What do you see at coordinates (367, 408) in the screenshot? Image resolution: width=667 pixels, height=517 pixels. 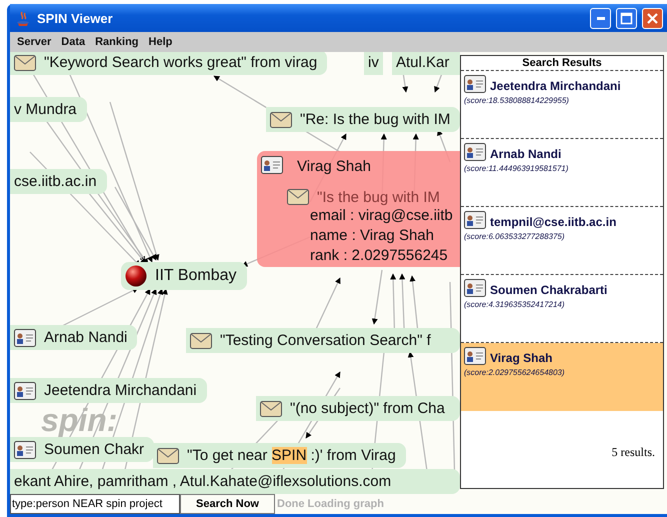 I see `node-label: "(no subject)" from Cha` at bounding box center [367, 408].